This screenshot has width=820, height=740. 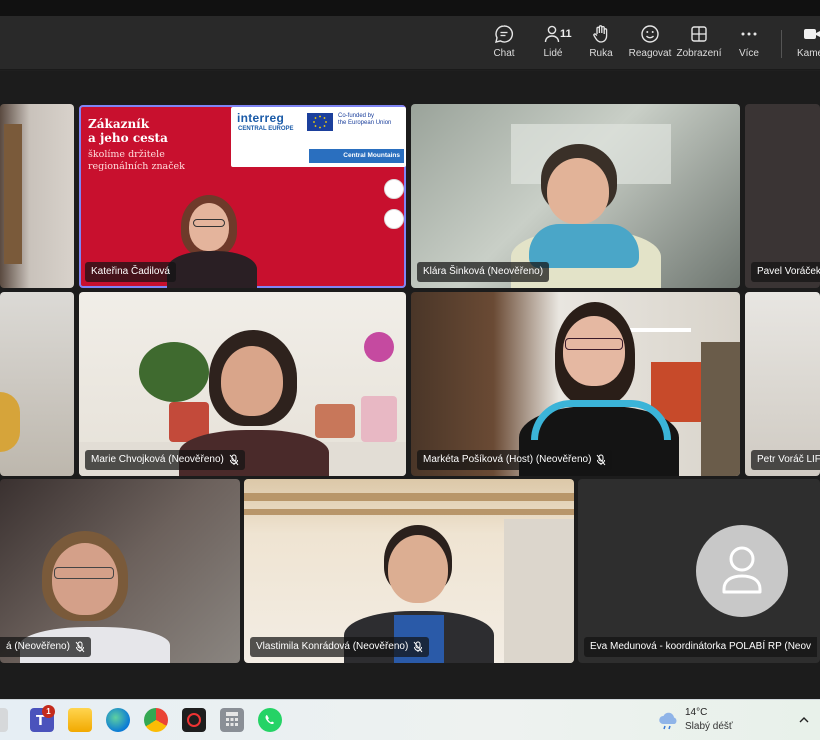 I want to click on participant-video-katerina, so click(x=222, y=239).